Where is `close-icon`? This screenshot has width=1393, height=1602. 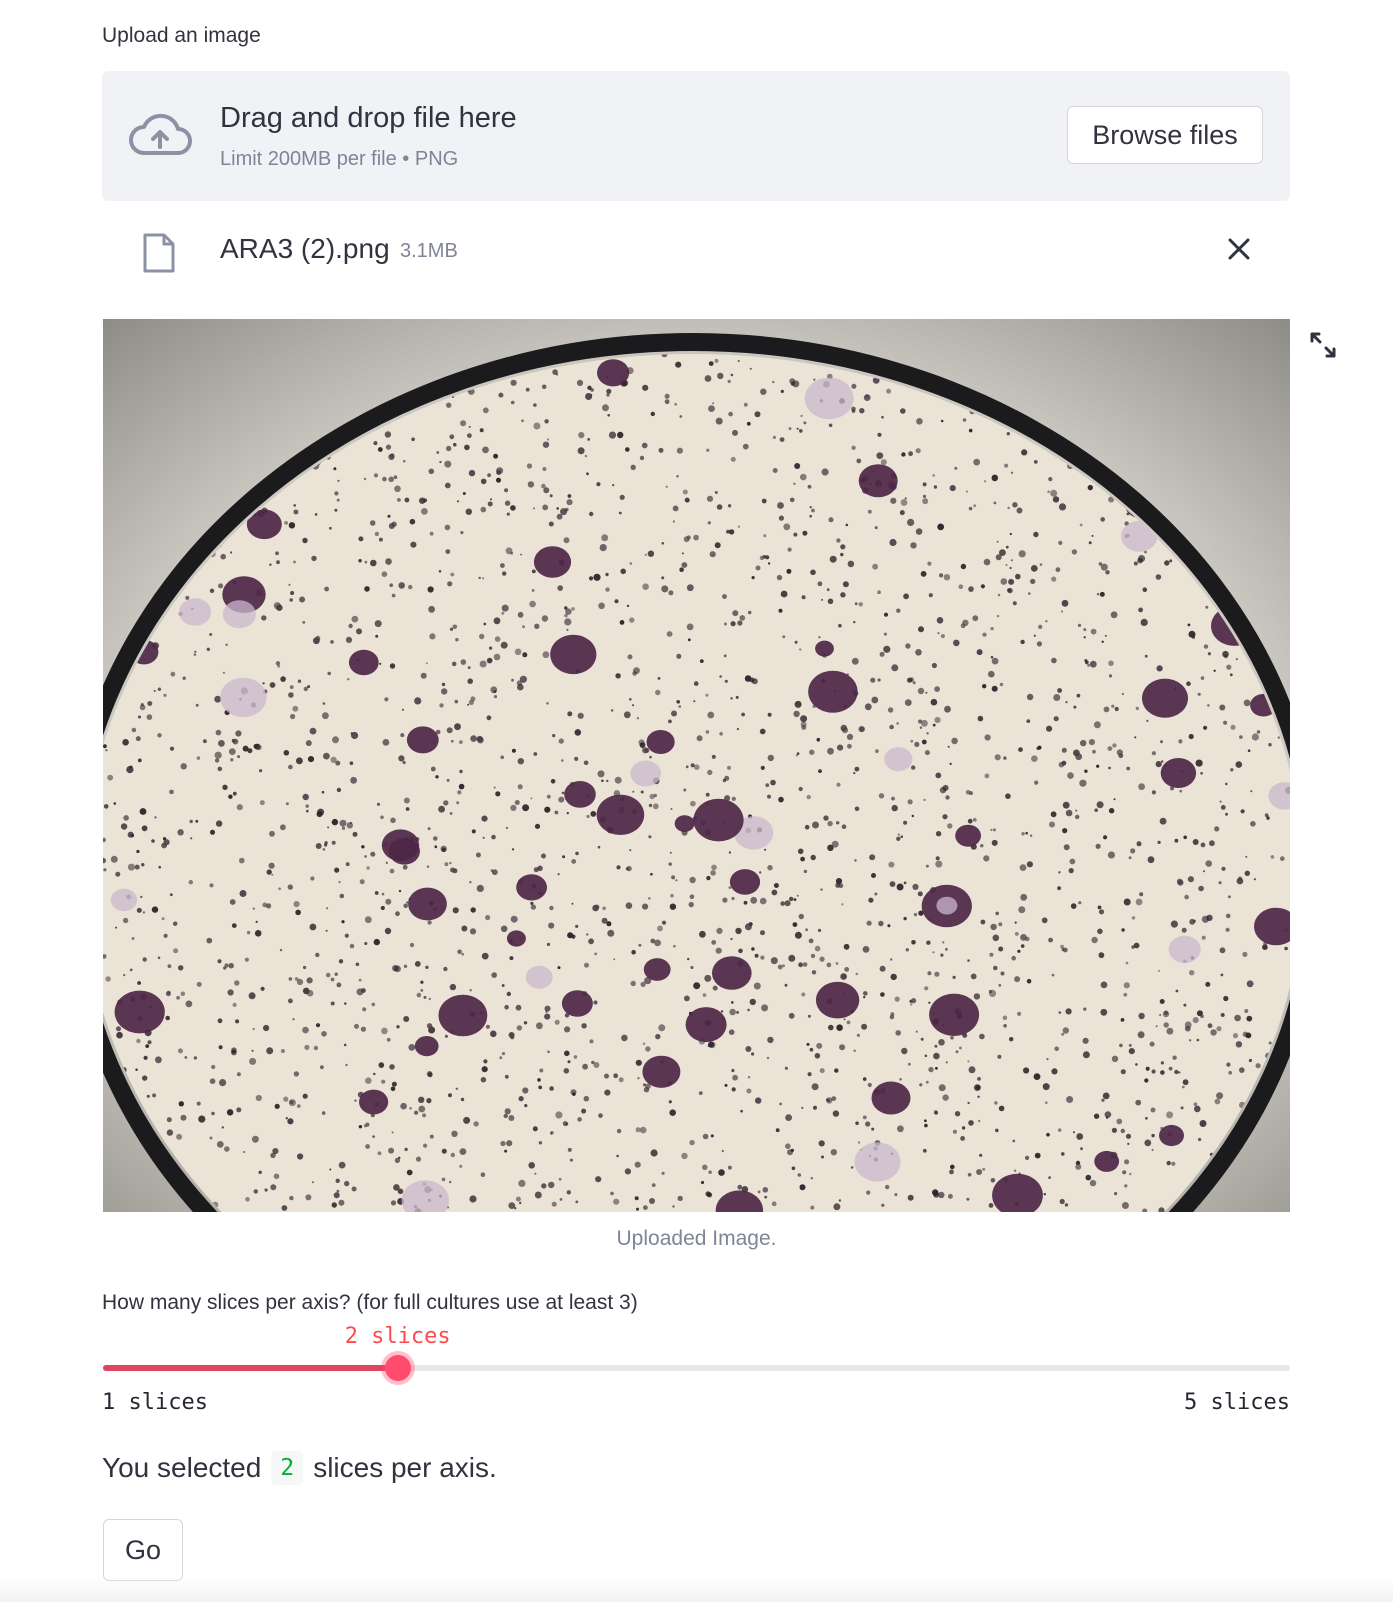
close-icon is located at coordinates (1239, 249).